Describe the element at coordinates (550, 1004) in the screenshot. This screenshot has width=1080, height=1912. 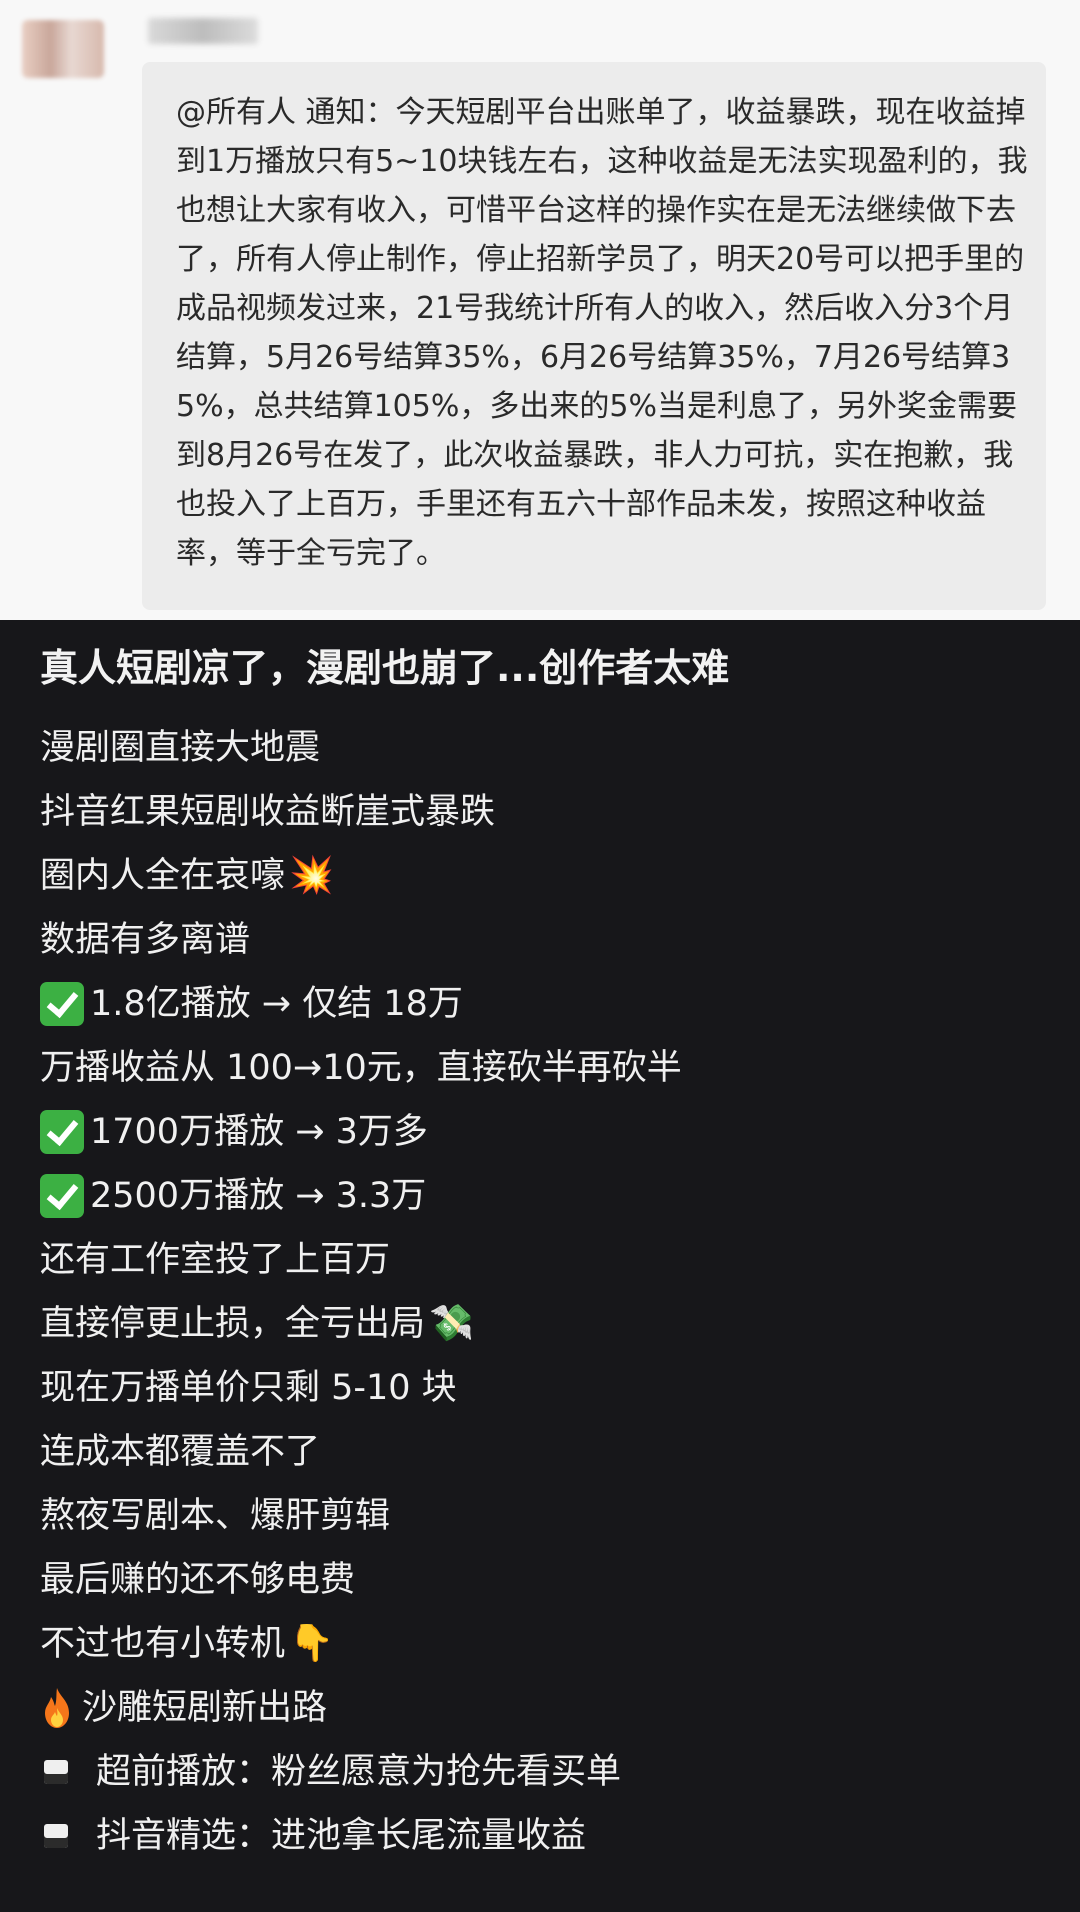
I see `post-line: 1.8亿播放 → 仅结 18万` at that location.